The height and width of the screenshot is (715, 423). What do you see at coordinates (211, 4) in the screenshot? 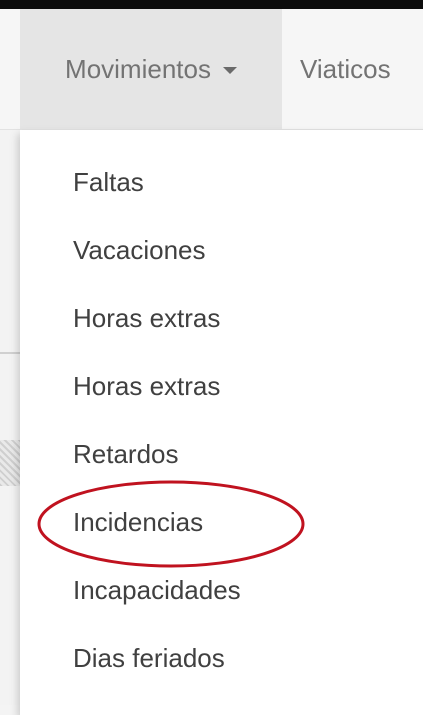
I see `window-top-border` at bounding box center [211, 4].